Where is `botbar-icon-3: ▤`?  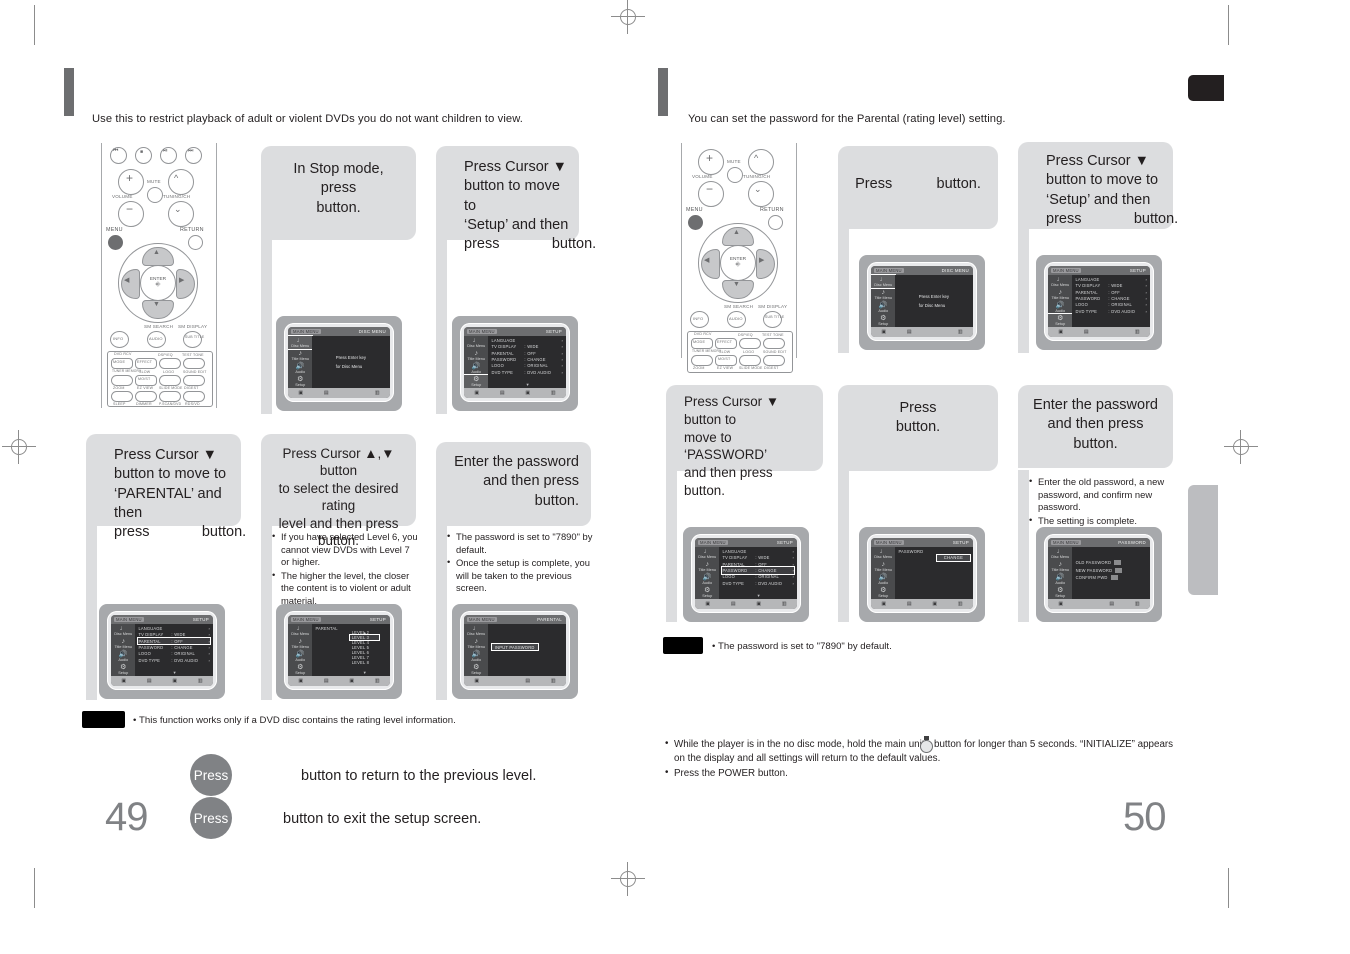
botbar-icon-3: ▤ is located at coordinates (1112, 604).